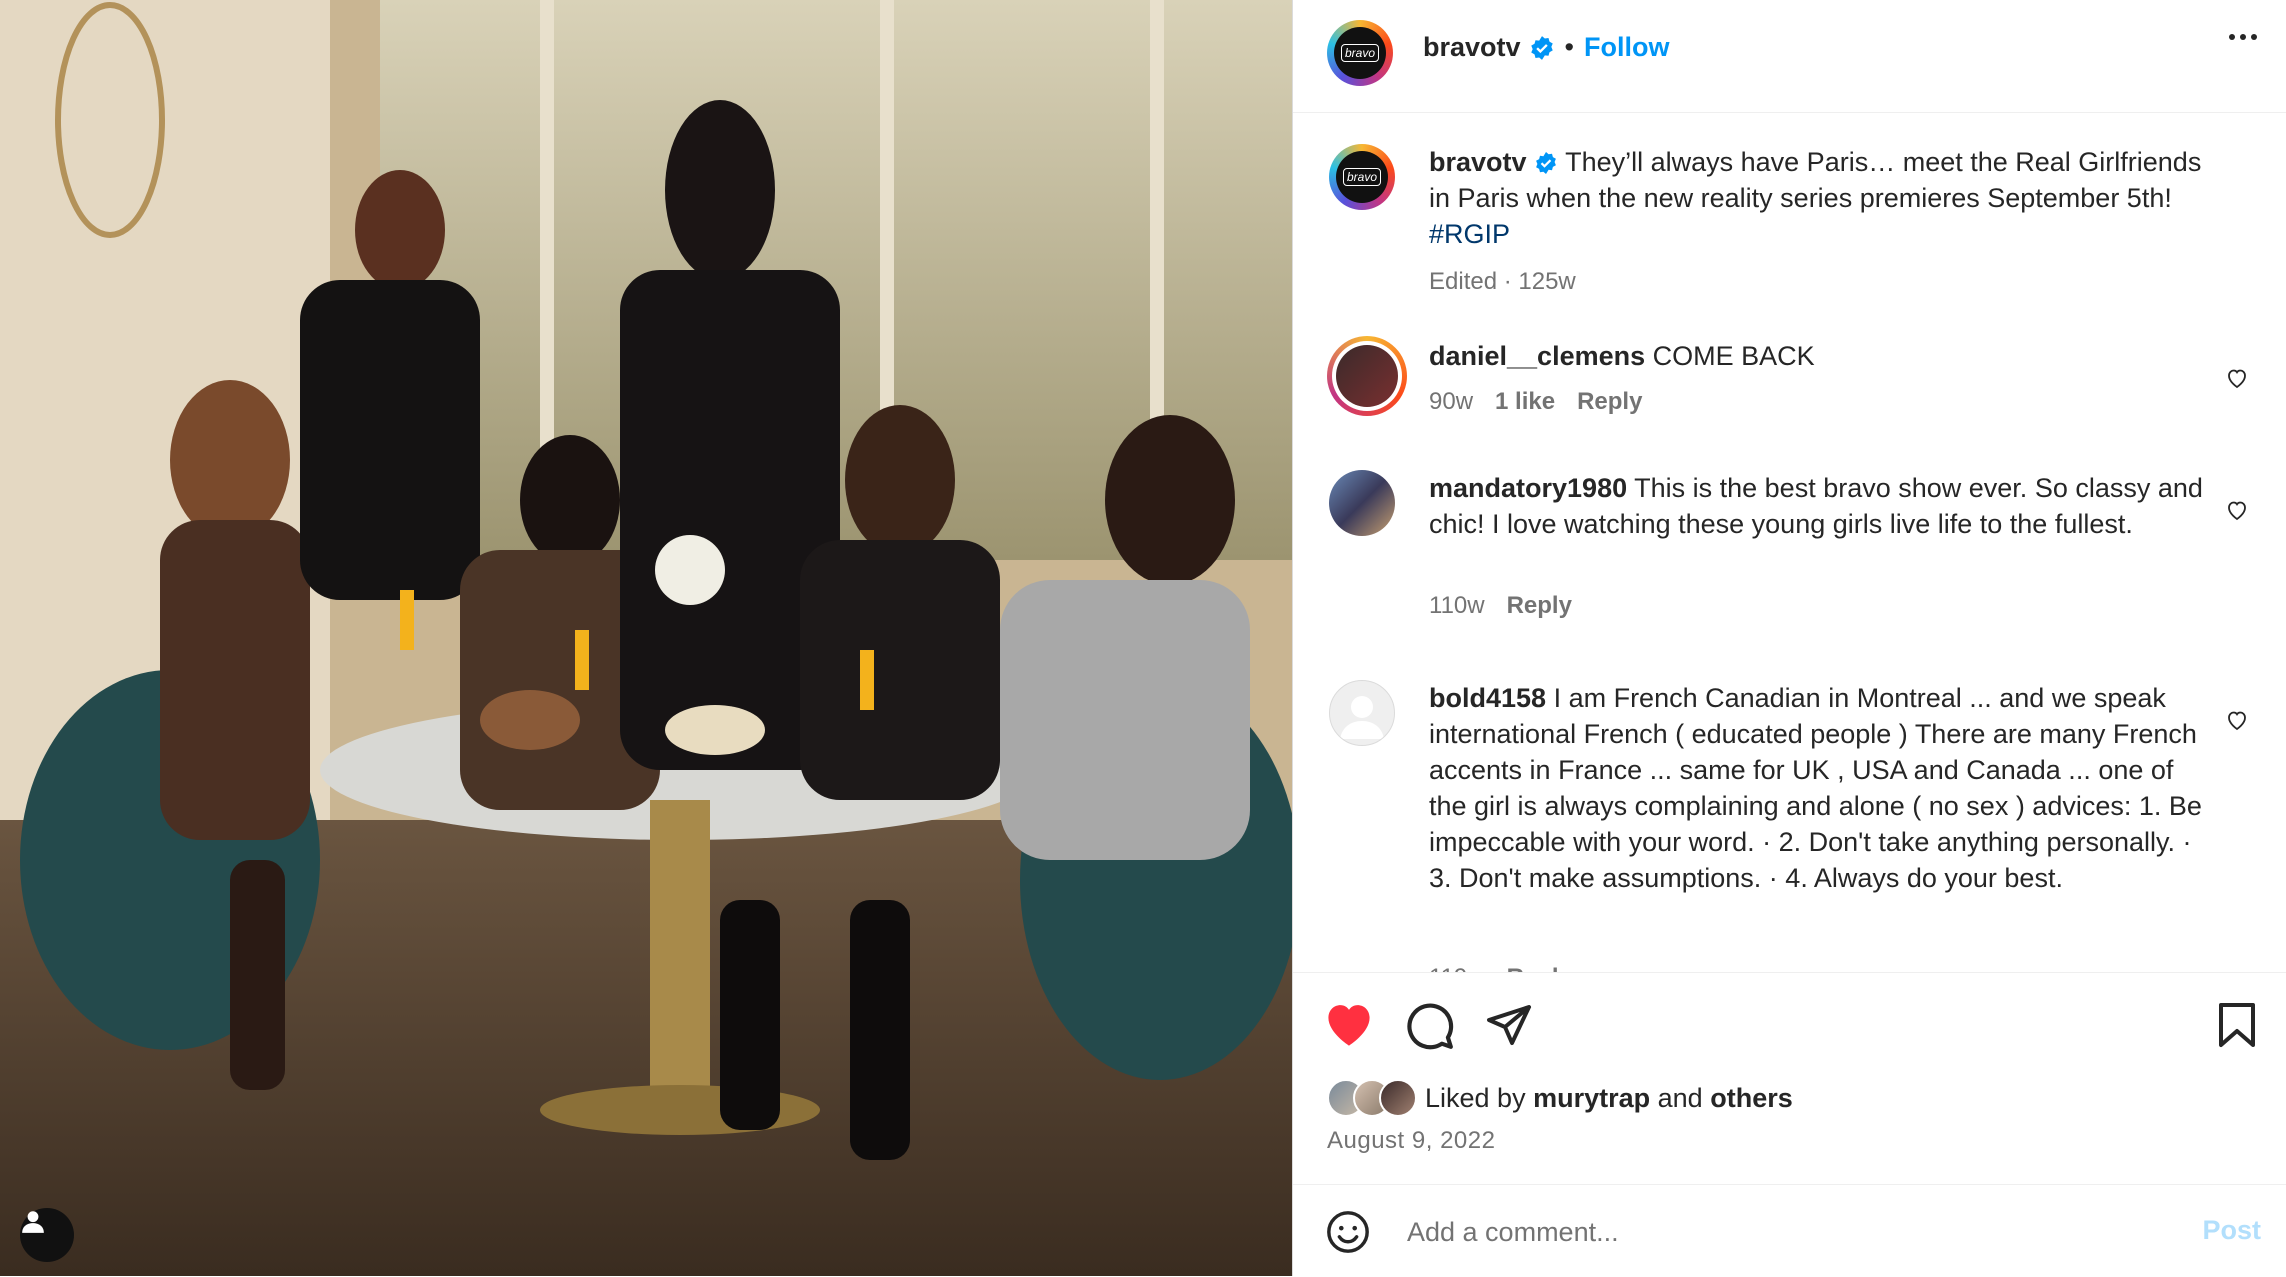 This screenshot has width=2286, height=1277. Describe the element at coordinates (1591, 1098) in the screenshot. I see `liker-username: murytrap` at that location.